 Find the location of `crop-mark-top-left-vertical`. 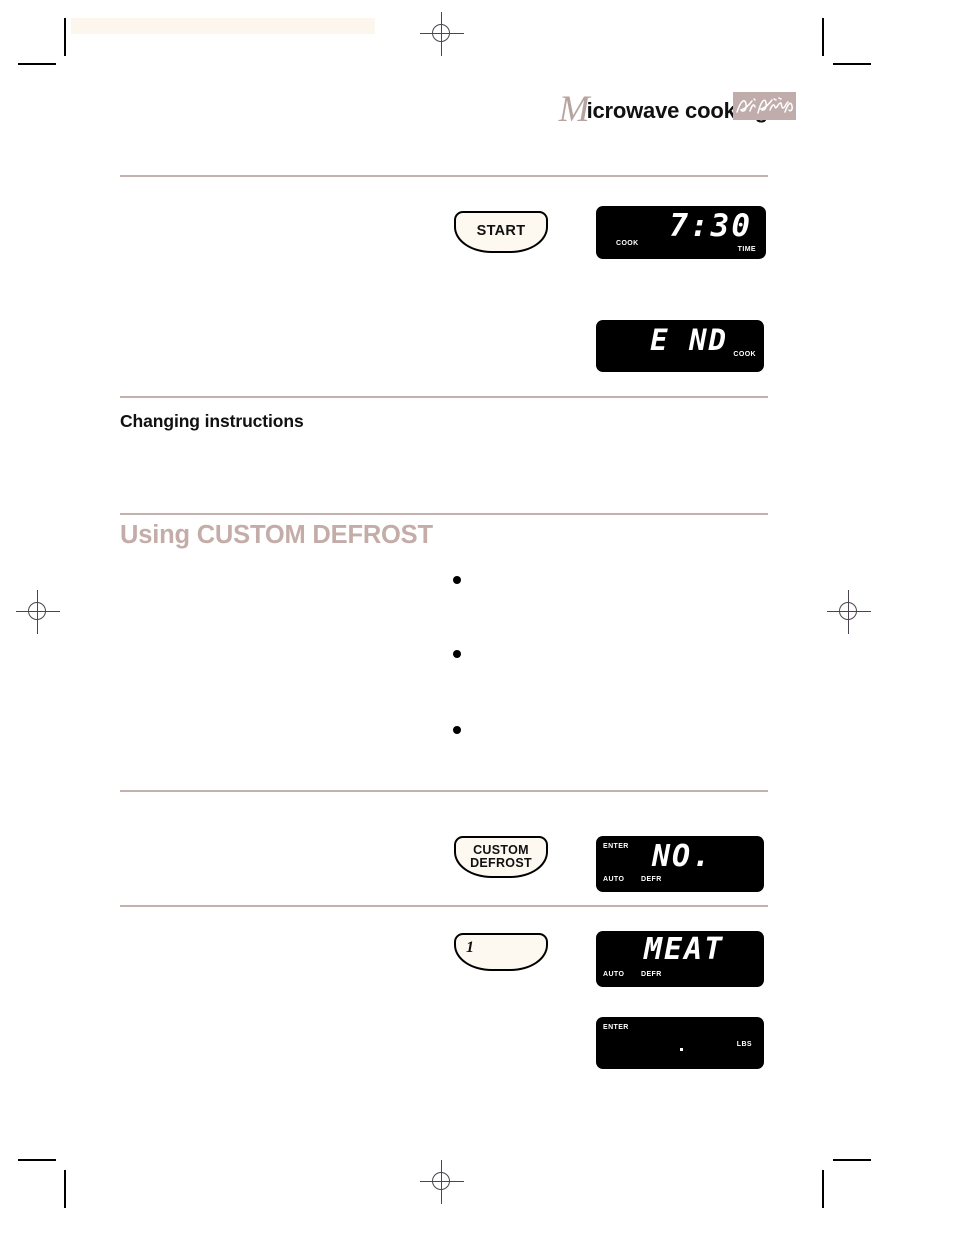

crop-mark-top-left-vertical is located at coordinates (65, 37).